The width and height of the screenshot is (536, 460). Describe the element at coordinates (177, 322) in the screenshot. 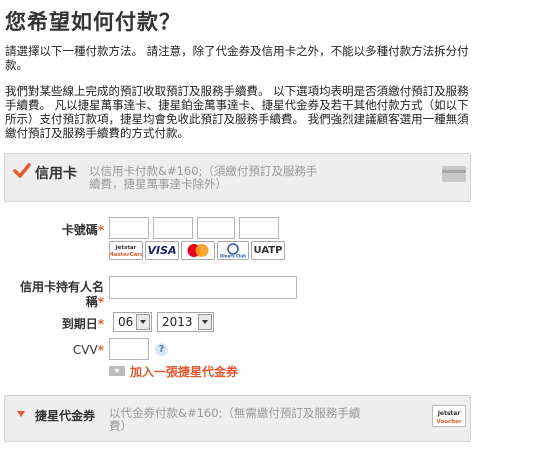

I see `expiry-year-value: 2013` at that location.